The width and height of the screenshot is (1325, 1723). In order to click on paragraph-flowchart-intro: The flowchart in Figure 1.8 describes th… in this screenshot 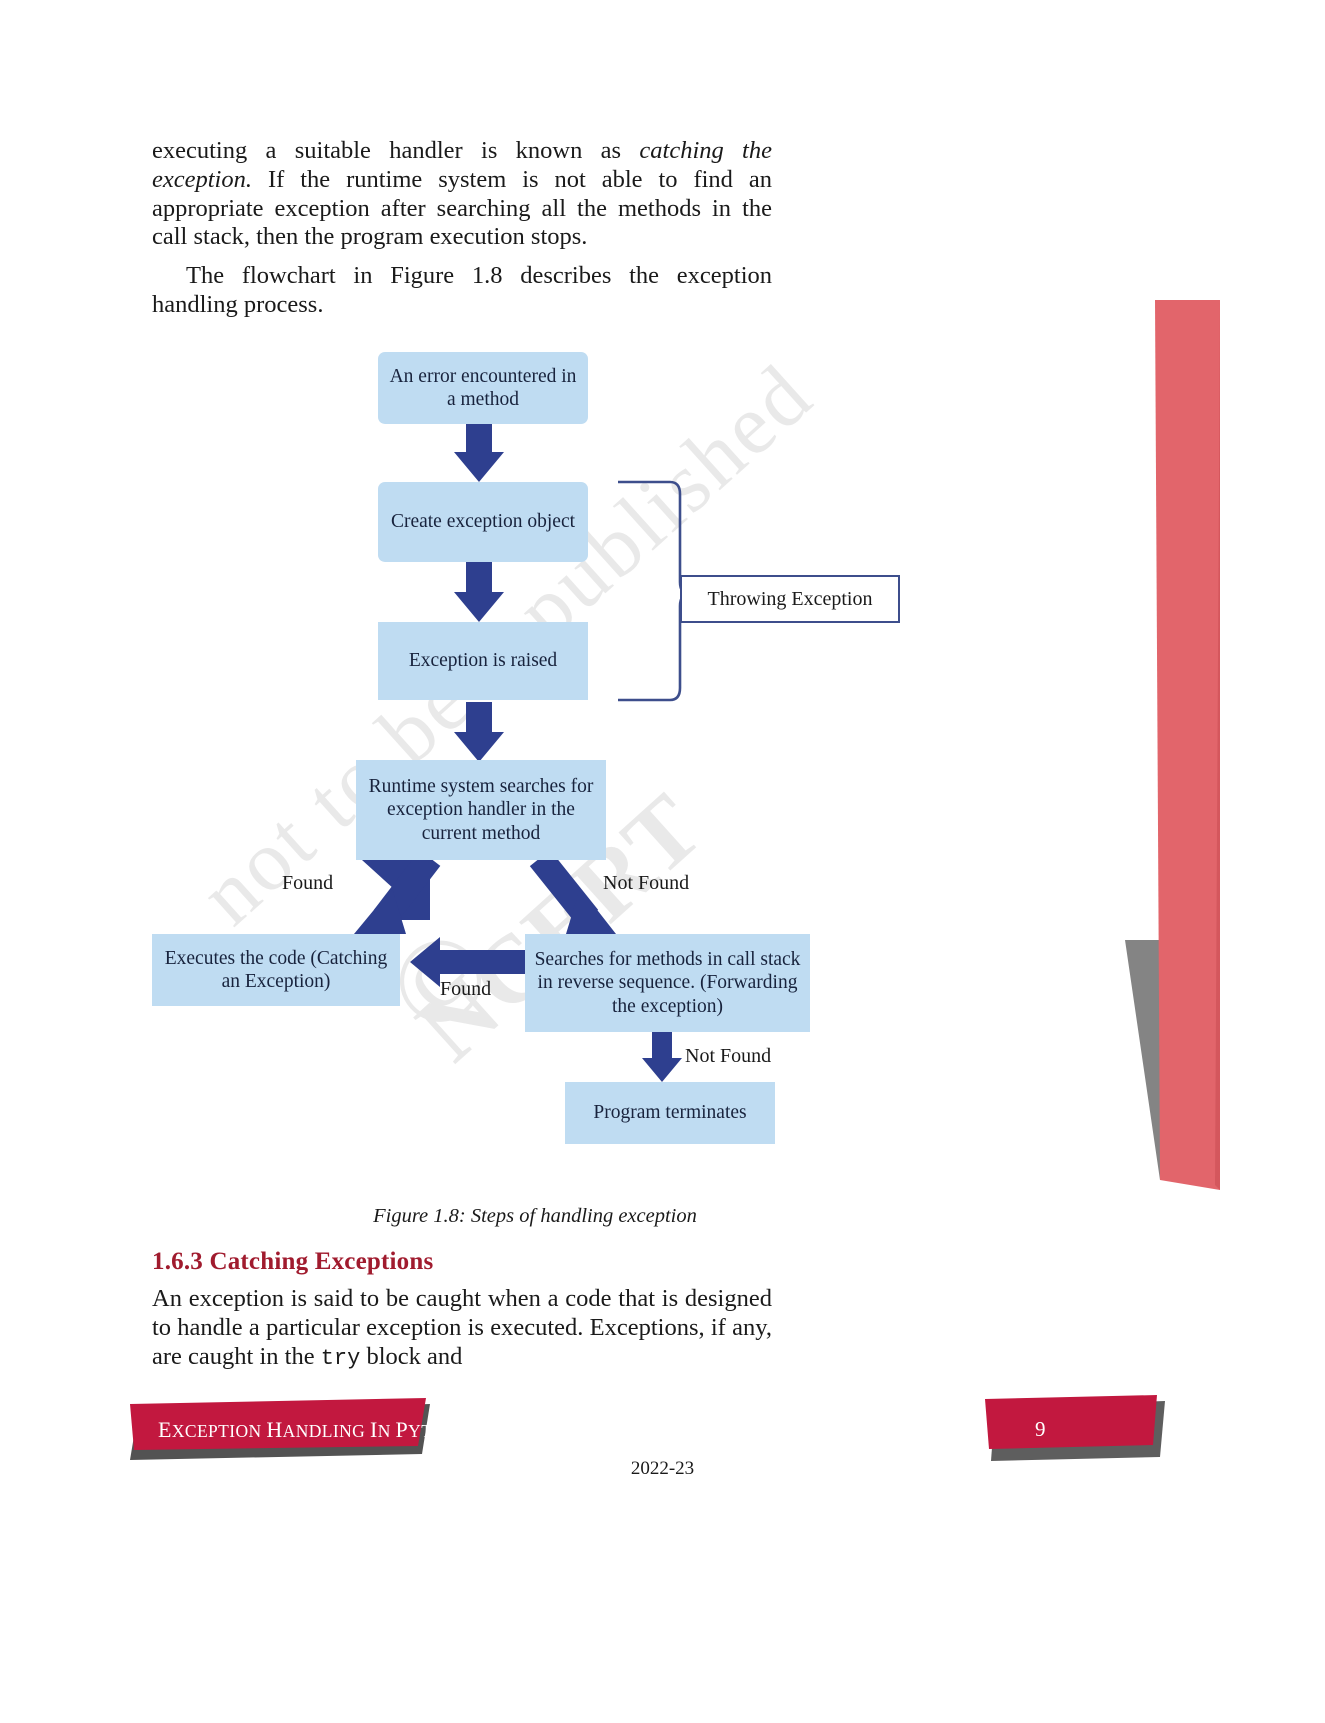, I will do `click(462, 291)`.